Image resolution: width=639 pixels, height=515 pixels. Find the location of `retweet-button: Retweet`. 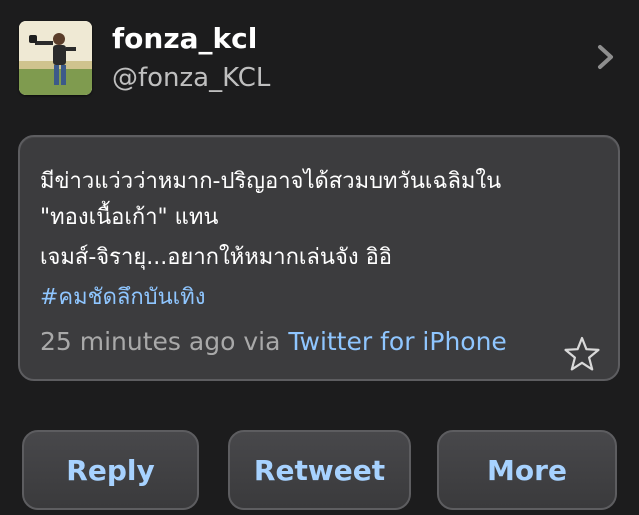

retweet-button: Retweet is located at coordinates (319, 470).